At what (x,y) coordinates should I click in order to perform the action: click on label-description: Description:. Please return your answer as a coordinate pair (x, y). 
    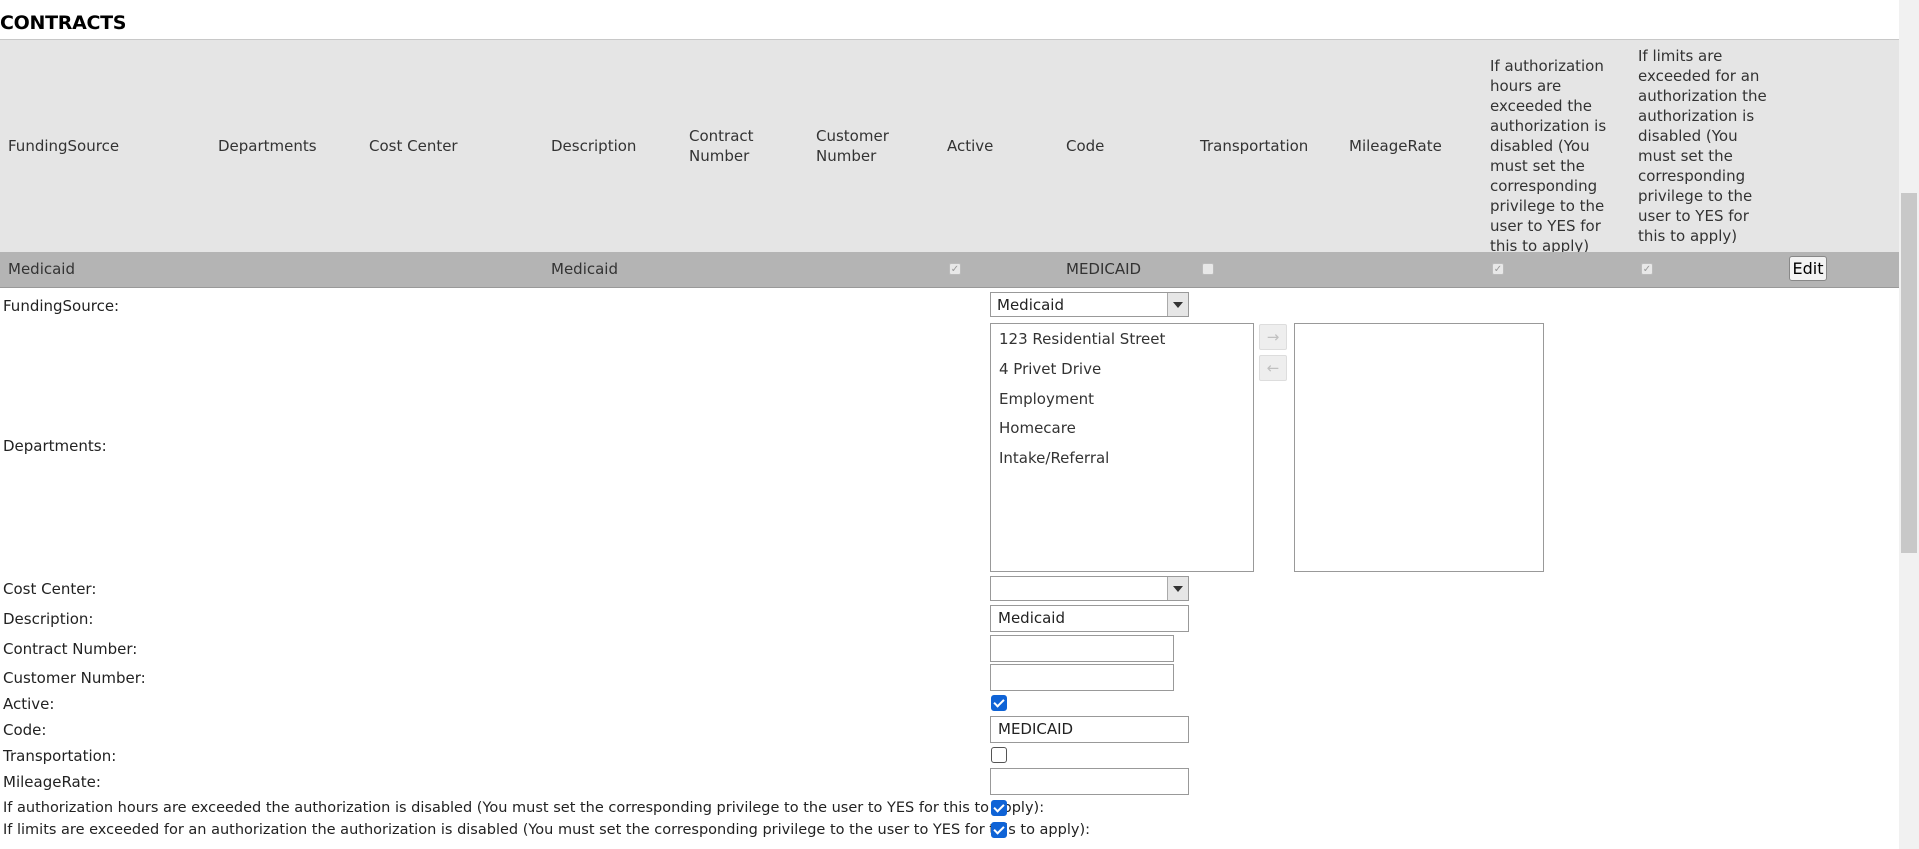
    Looking at the image, I should click on (48, 619).